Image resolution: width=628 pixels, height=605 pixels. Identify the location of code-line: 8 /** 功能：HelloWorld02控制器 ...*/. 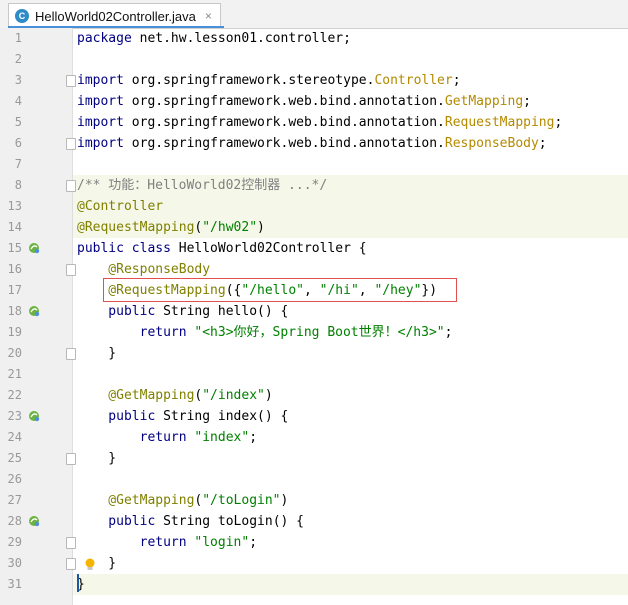
(314, 185).